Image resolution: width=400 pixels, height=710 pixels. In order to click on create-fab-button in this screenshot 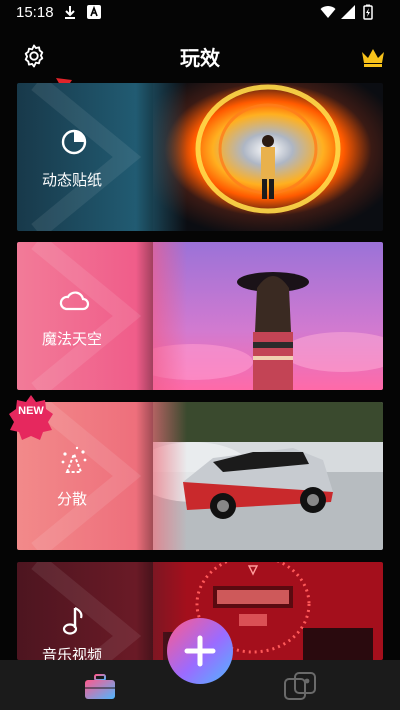, I will do `click(200, 651)`.